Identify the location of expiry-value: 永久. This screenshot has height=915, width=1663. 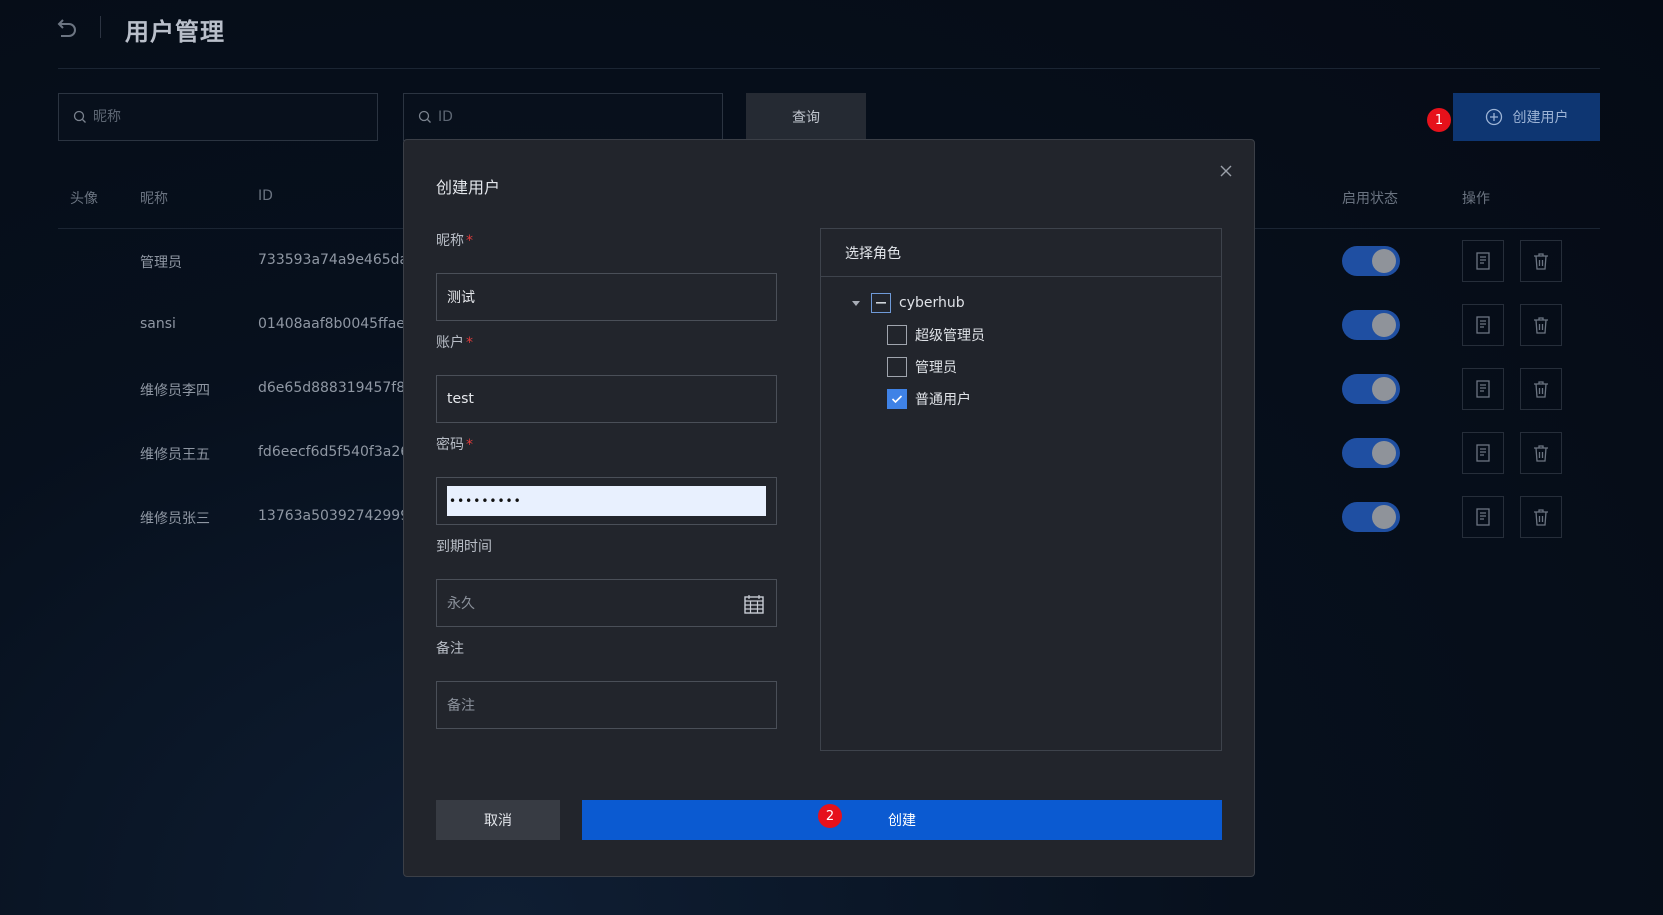
(461, 604).